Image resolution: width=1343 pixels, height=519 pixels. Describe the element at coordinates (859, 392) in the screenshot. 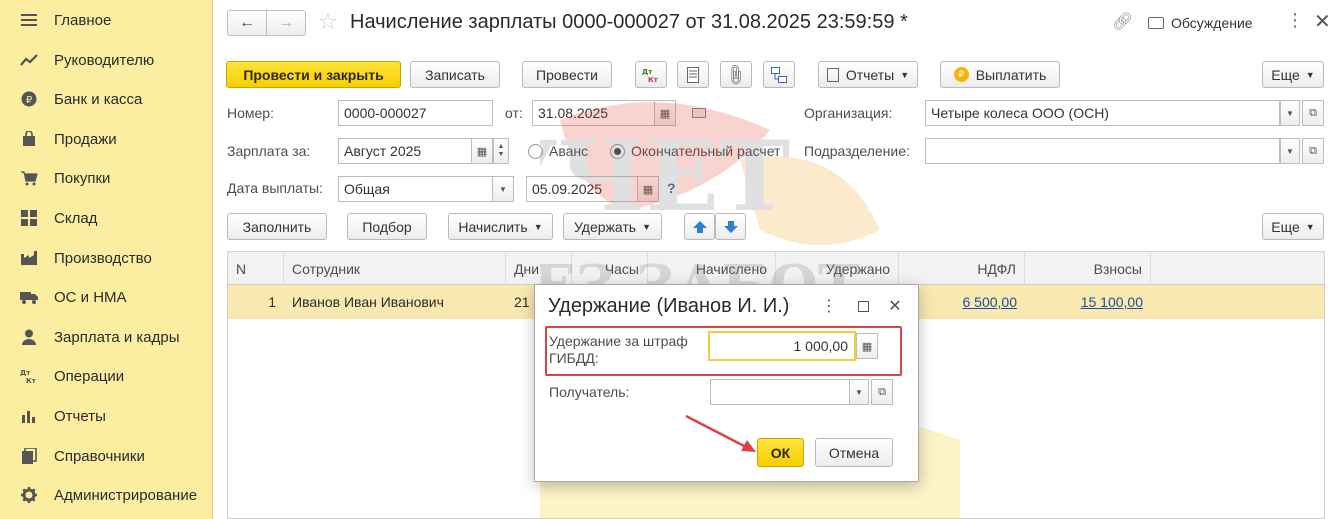

I see `recipient-dropdown-button: ▼` at that location.